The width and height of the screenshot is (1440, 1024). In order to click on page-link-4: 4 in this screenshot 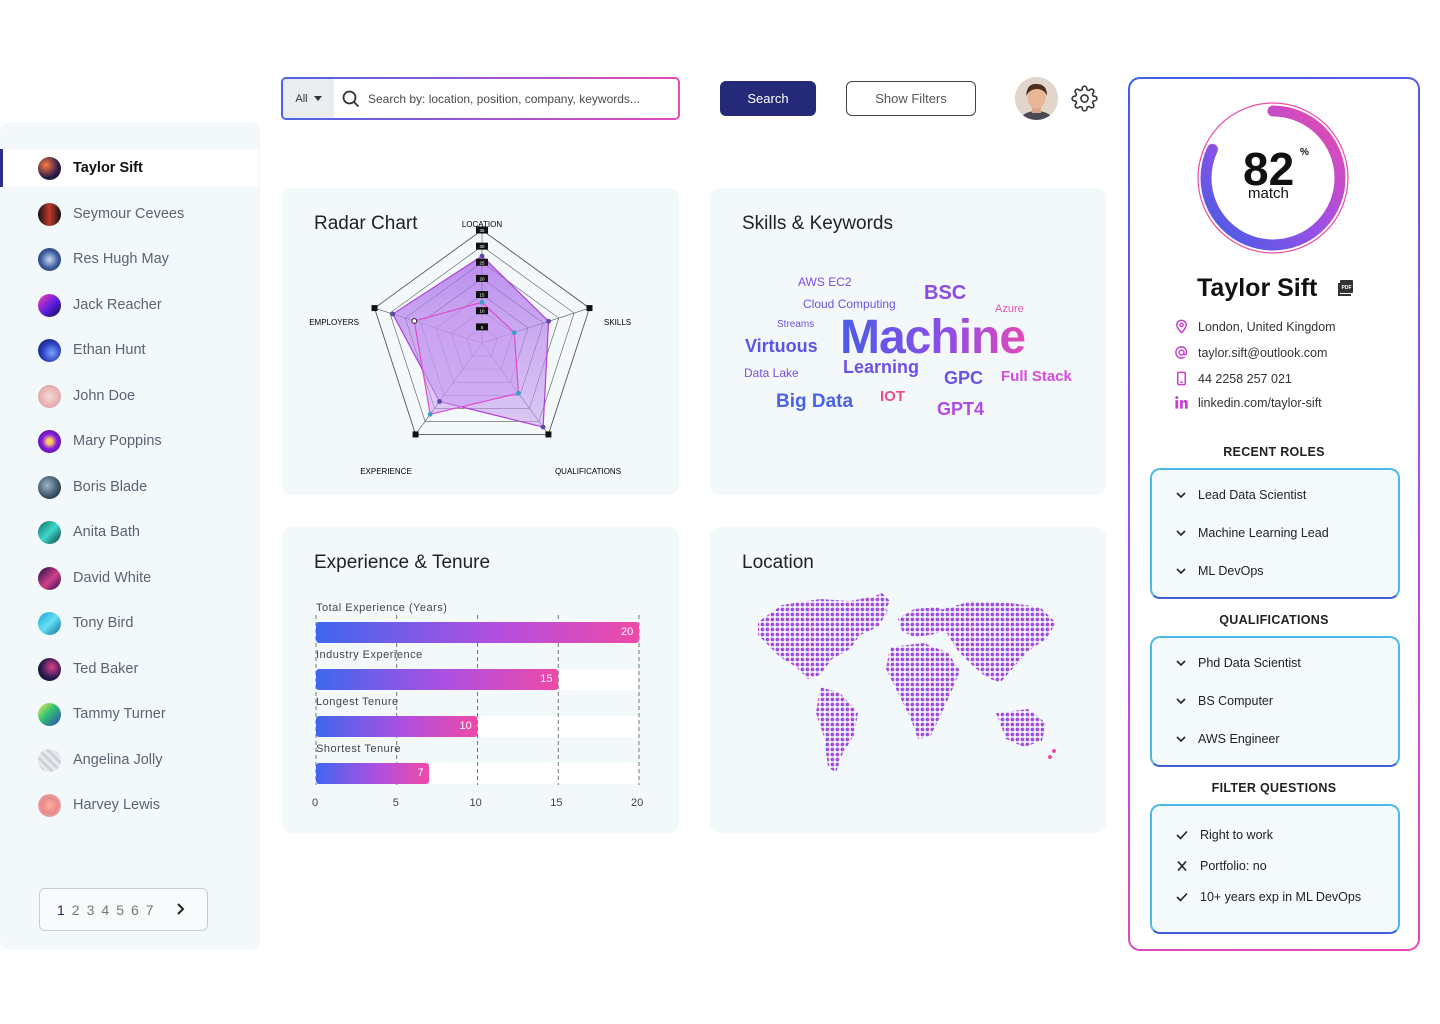, I will do `click(105, 910)`.